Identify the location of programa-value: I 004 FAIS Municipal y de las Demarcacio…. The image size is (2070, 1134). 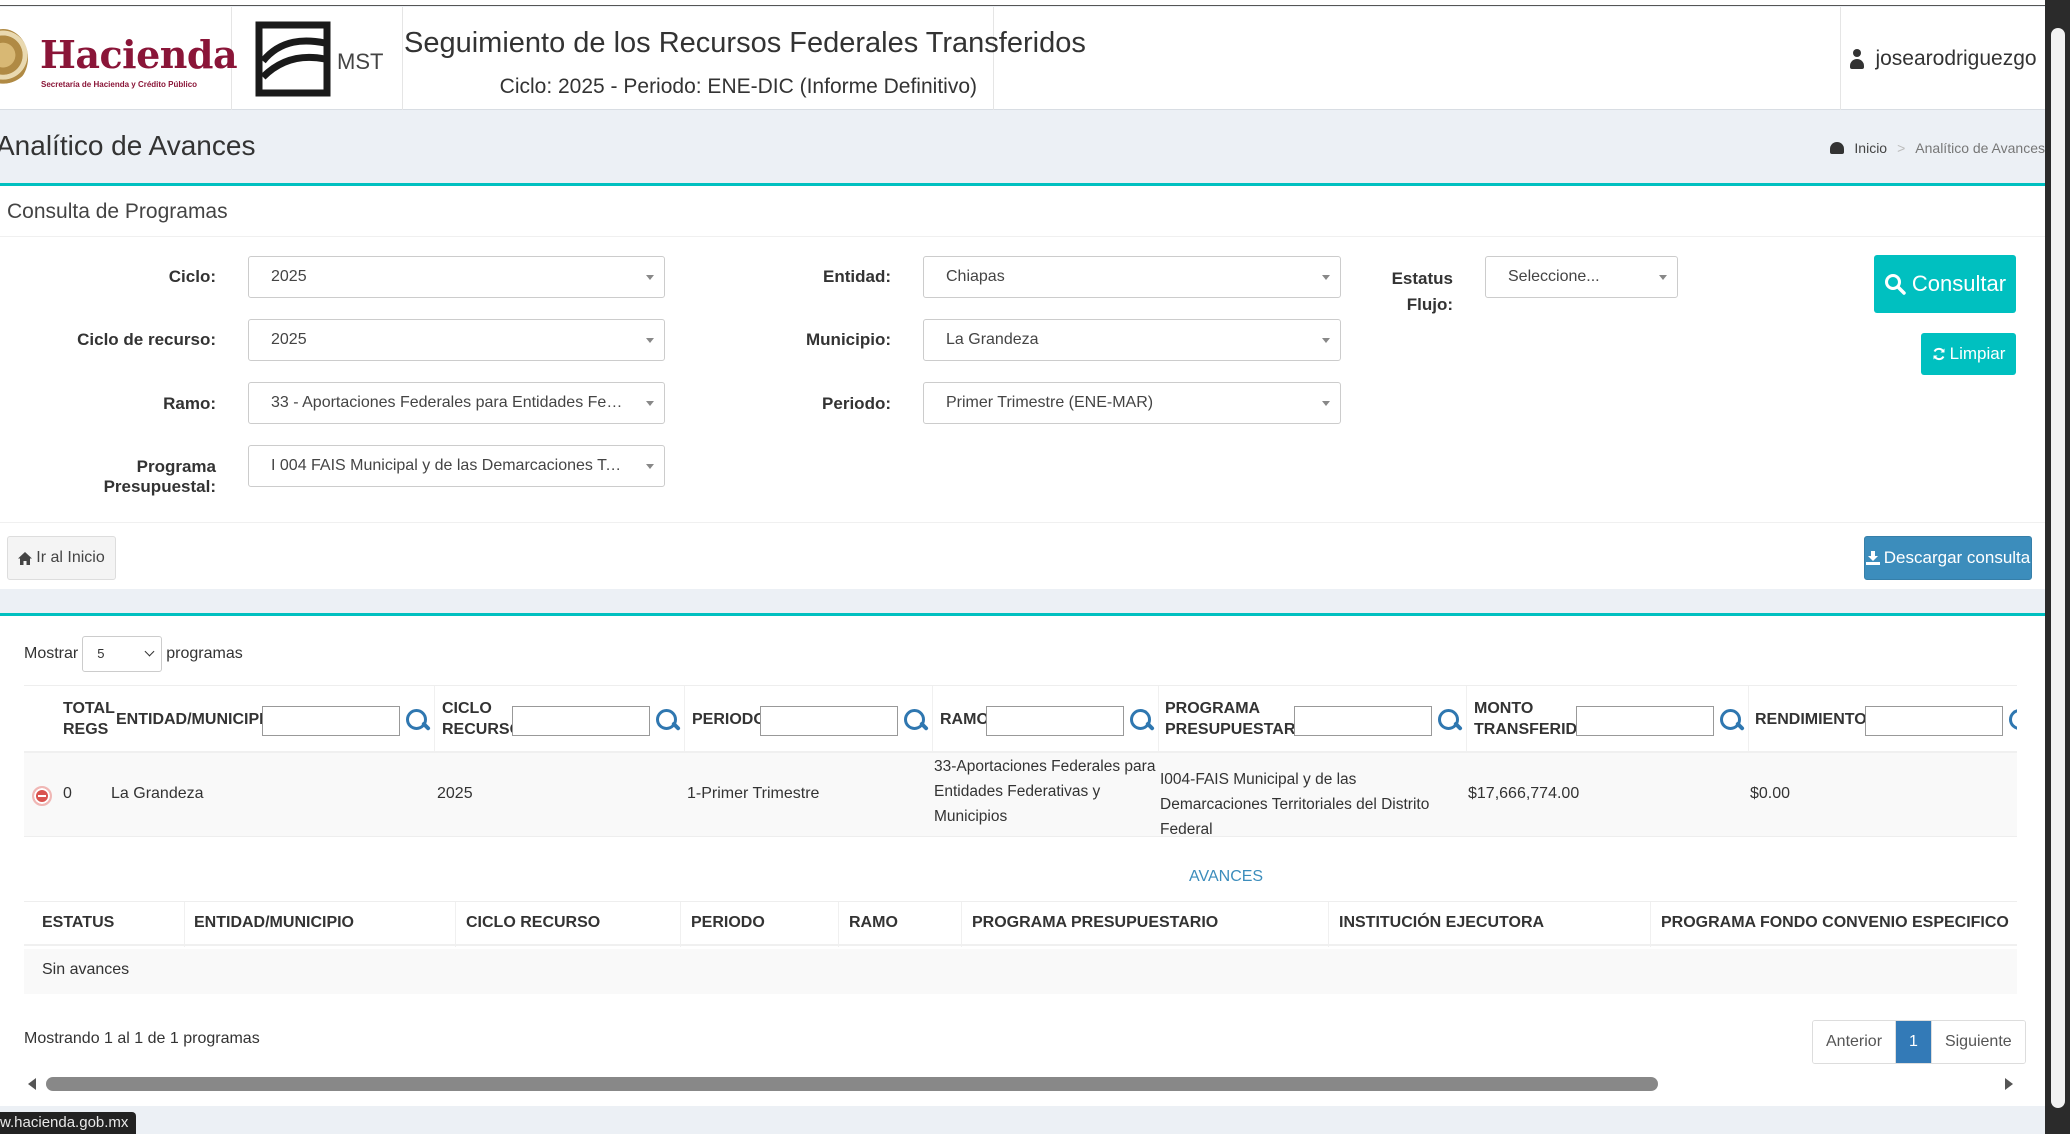
(467, 465).